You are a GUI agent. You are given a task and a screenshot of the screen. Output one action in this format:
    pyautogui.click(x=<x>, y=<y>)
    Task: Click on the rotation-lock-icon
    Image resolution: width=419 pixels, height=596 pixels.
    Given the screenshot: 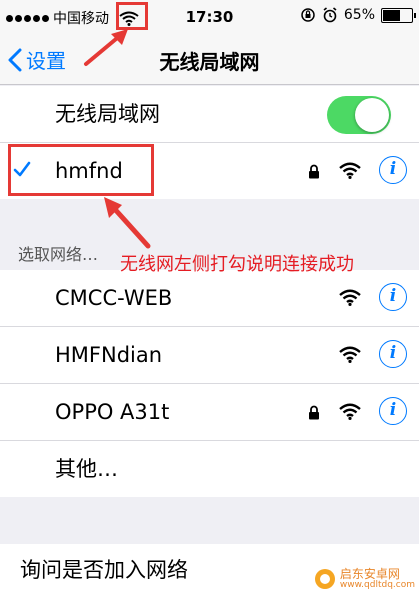 What is the action you would take?
    pyautogui.click(x=308, y=15)
    